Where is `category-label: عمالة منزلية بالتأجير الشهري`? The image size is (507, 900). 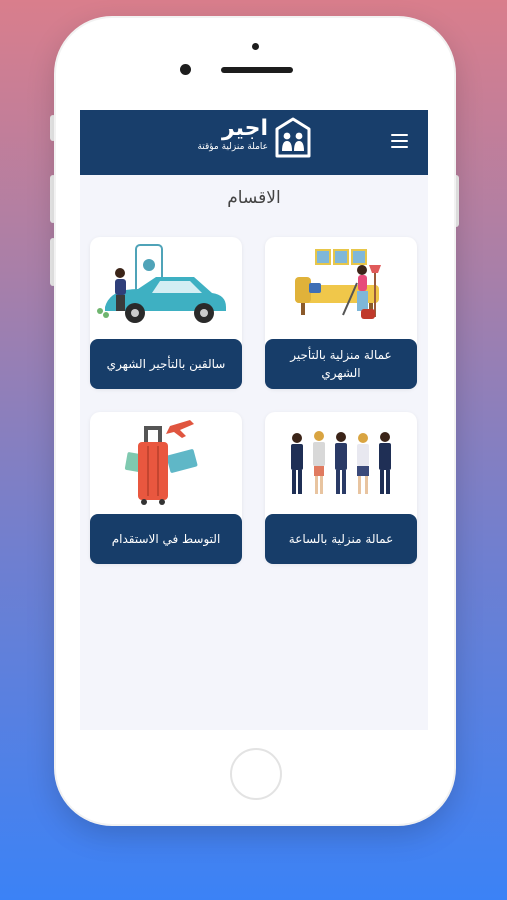 category-label: عمالة منزلية بالتأجير الشهري is located at coordinates (341, 364).